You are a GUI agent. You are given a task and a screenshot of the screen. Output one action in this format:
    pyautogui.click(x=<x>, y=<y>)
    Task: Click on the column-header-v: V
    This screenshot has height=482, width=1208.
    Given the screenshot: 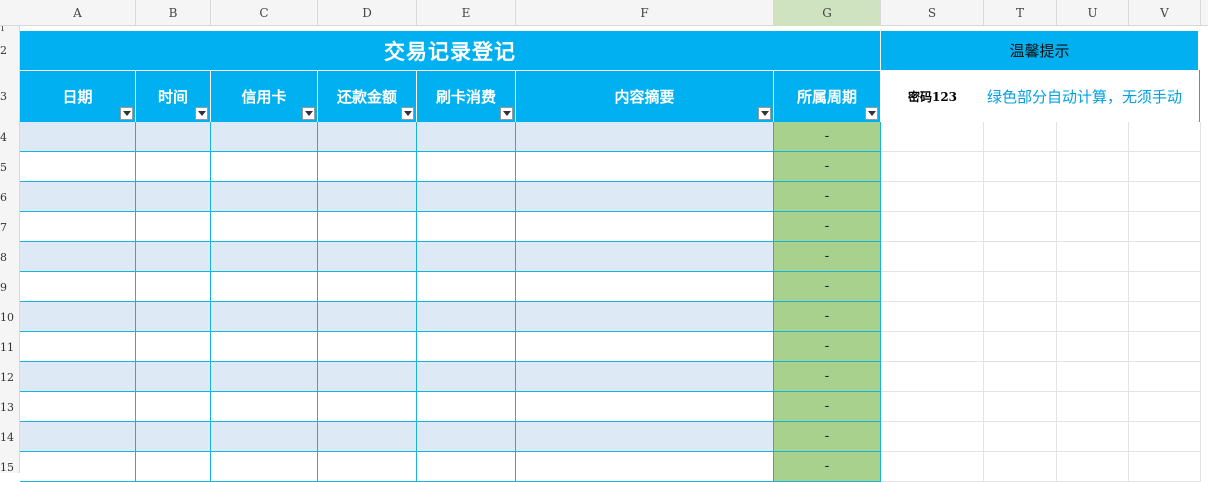 What is the action you would take?
    pyautogui.click(x=1165, y=13)
    